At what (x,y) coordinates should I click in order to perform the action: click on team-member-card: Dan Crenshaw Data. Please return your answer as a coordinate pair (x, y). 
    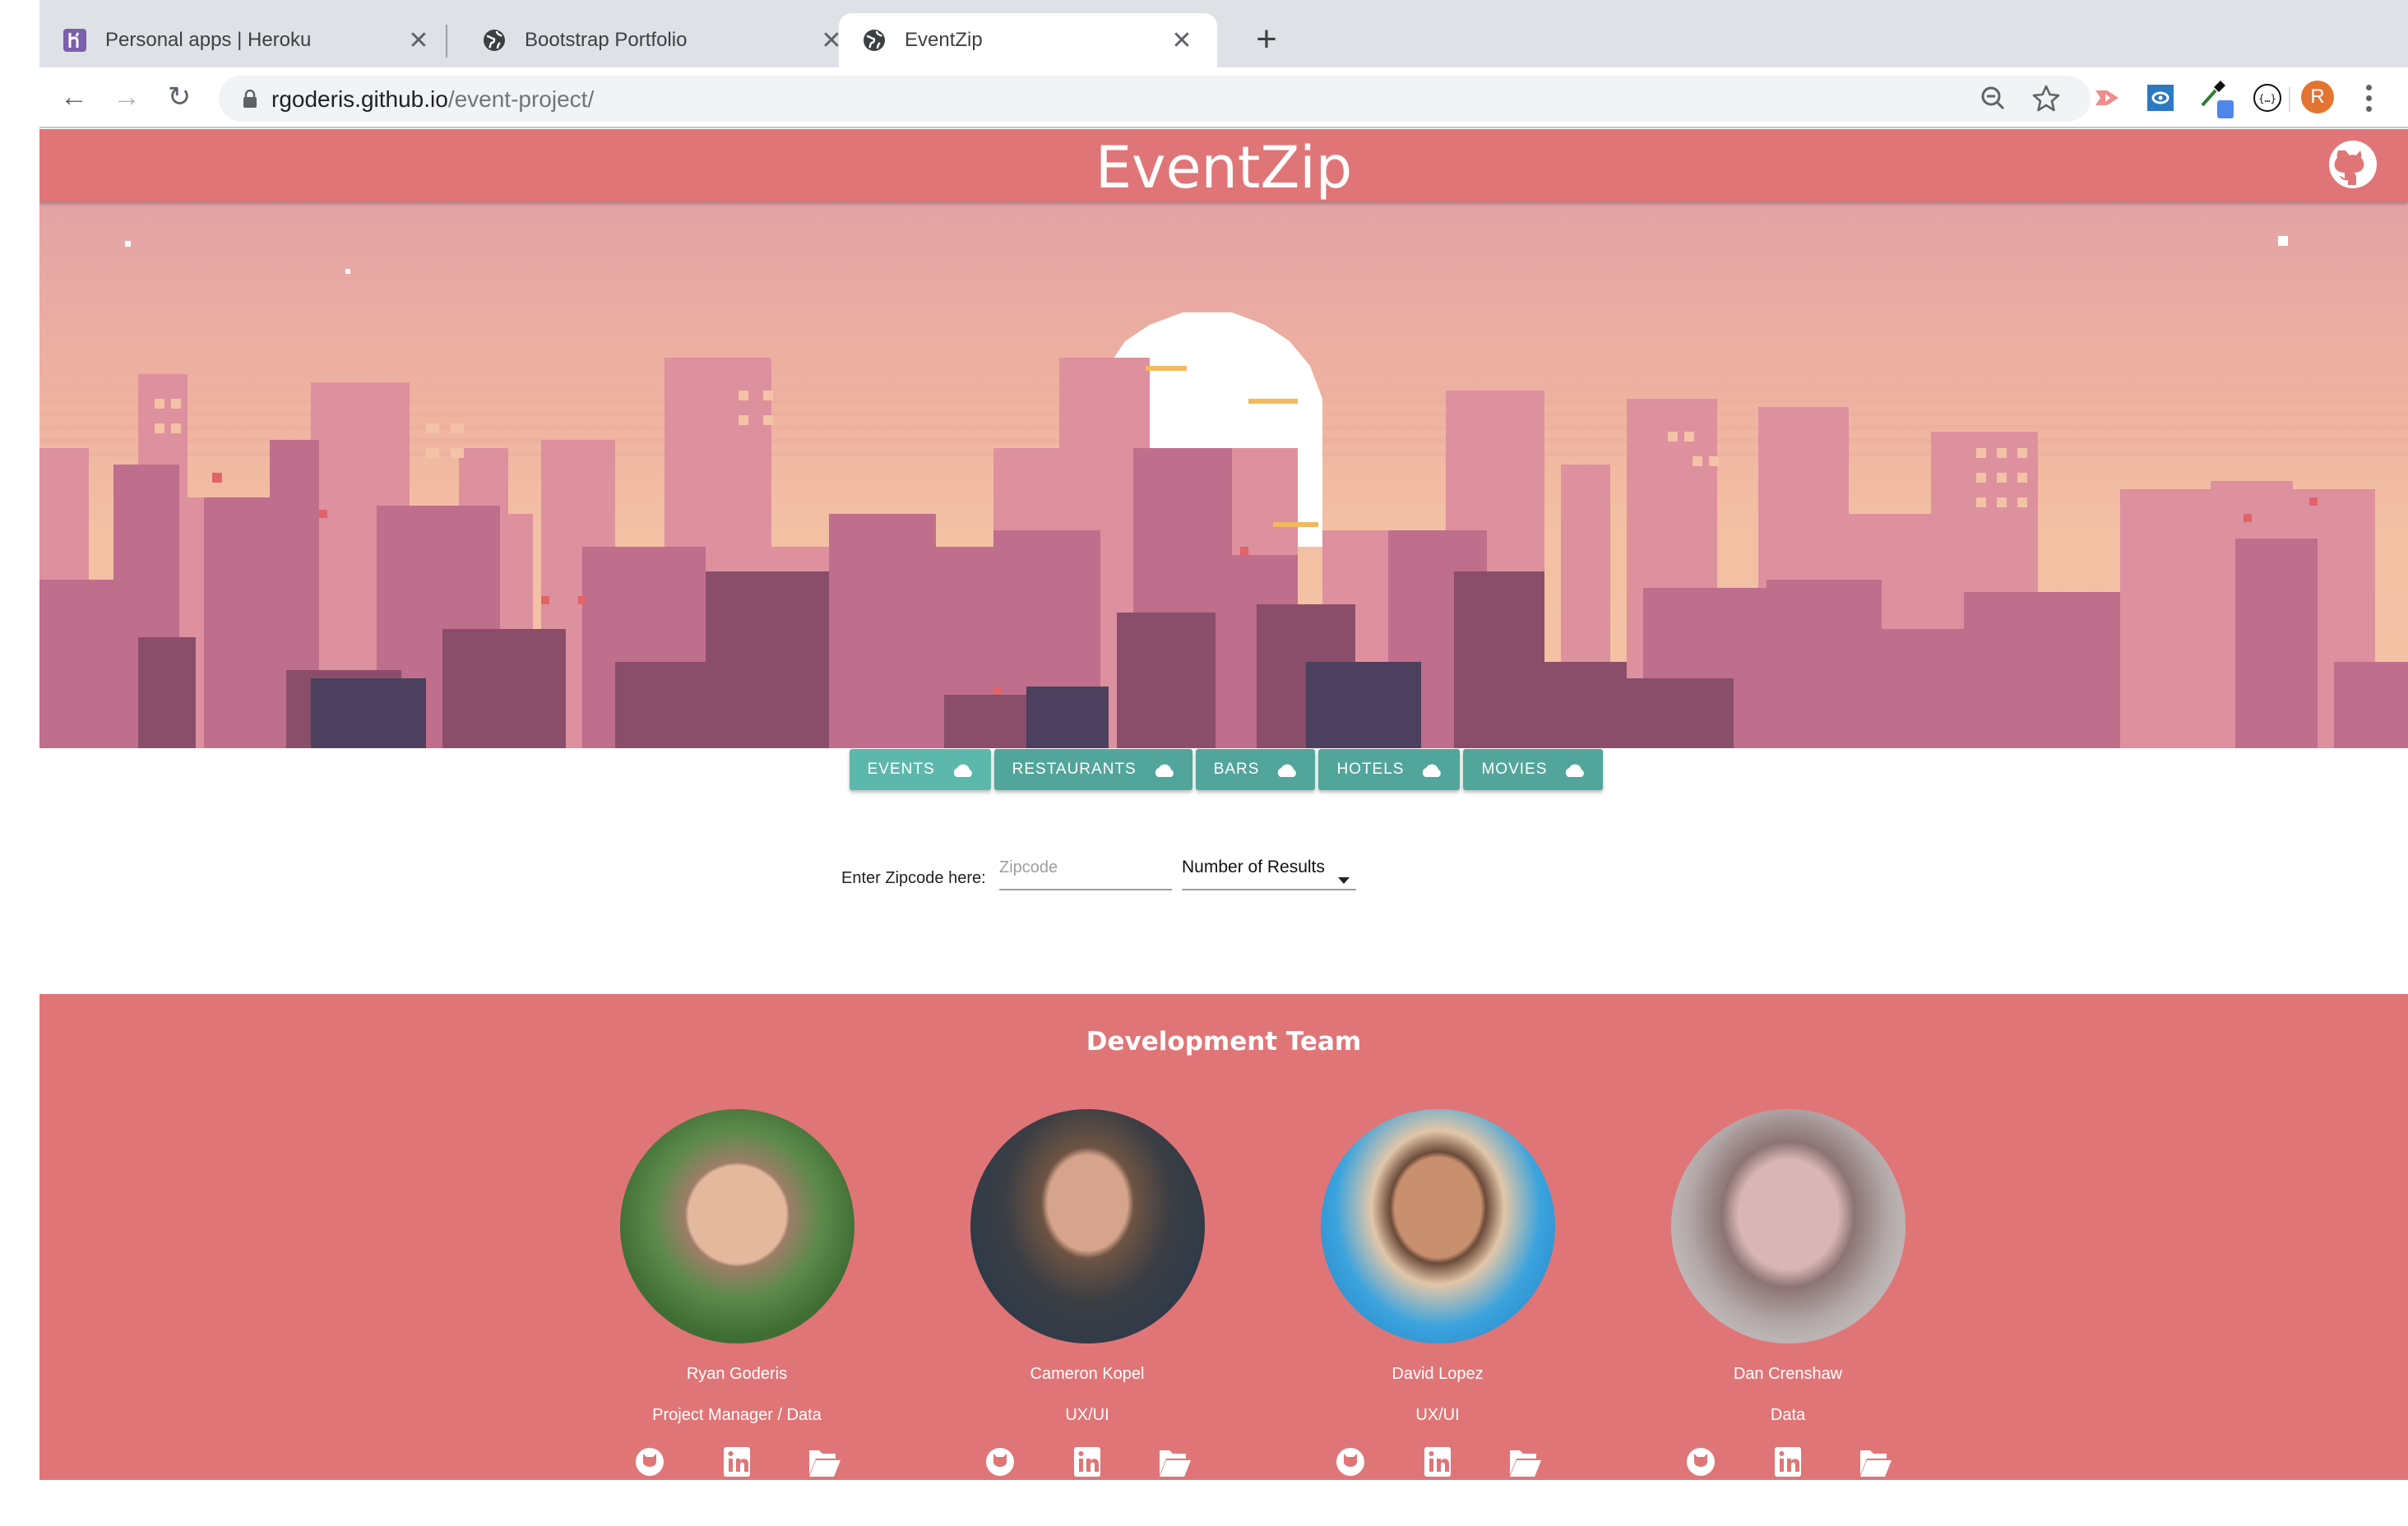
    Looking at the image, I should click on (1788, 1293).